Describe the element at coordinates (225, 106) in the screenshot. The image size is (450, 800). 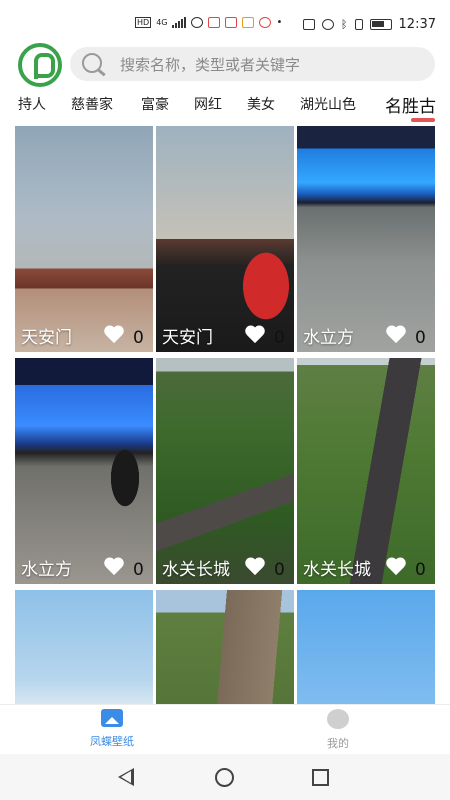
I see `category-tabs: 持人 慈善家 富豪 网红 美女 湖光山色 名胜古` at that location.